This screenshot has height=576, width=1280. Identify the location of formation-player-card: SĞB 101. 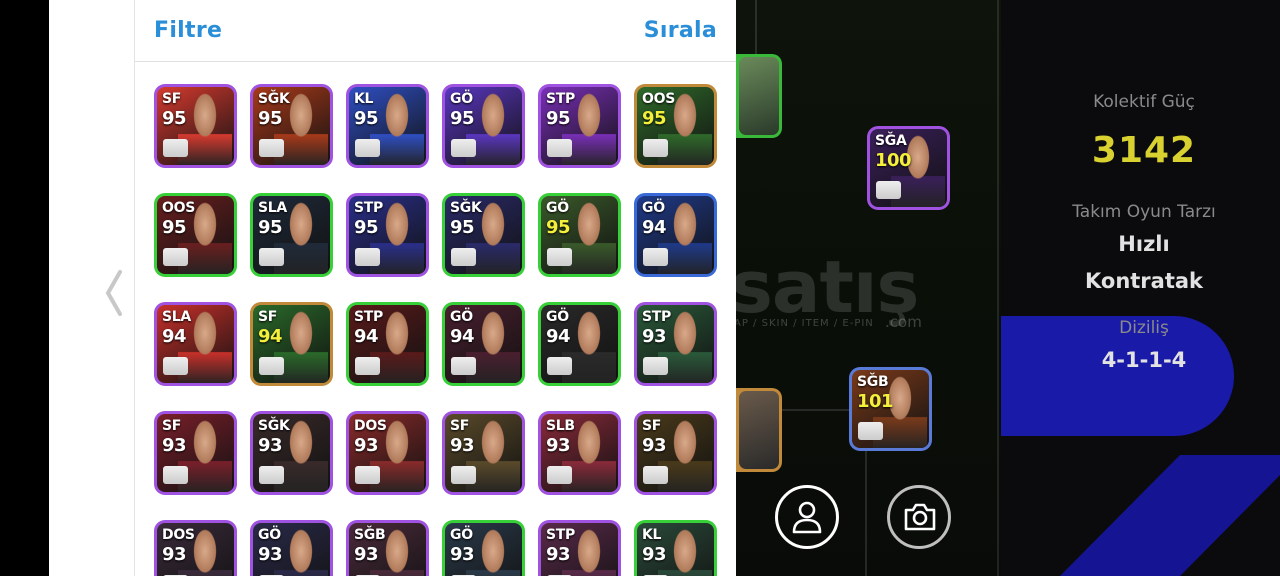
(890, 409).